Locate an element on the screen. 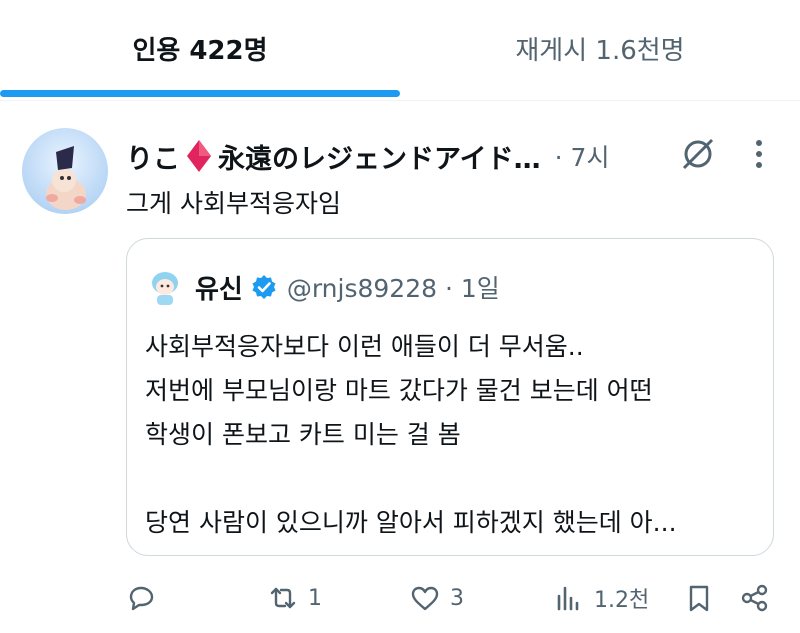  tab-divider is located at coordinates (400, 100).